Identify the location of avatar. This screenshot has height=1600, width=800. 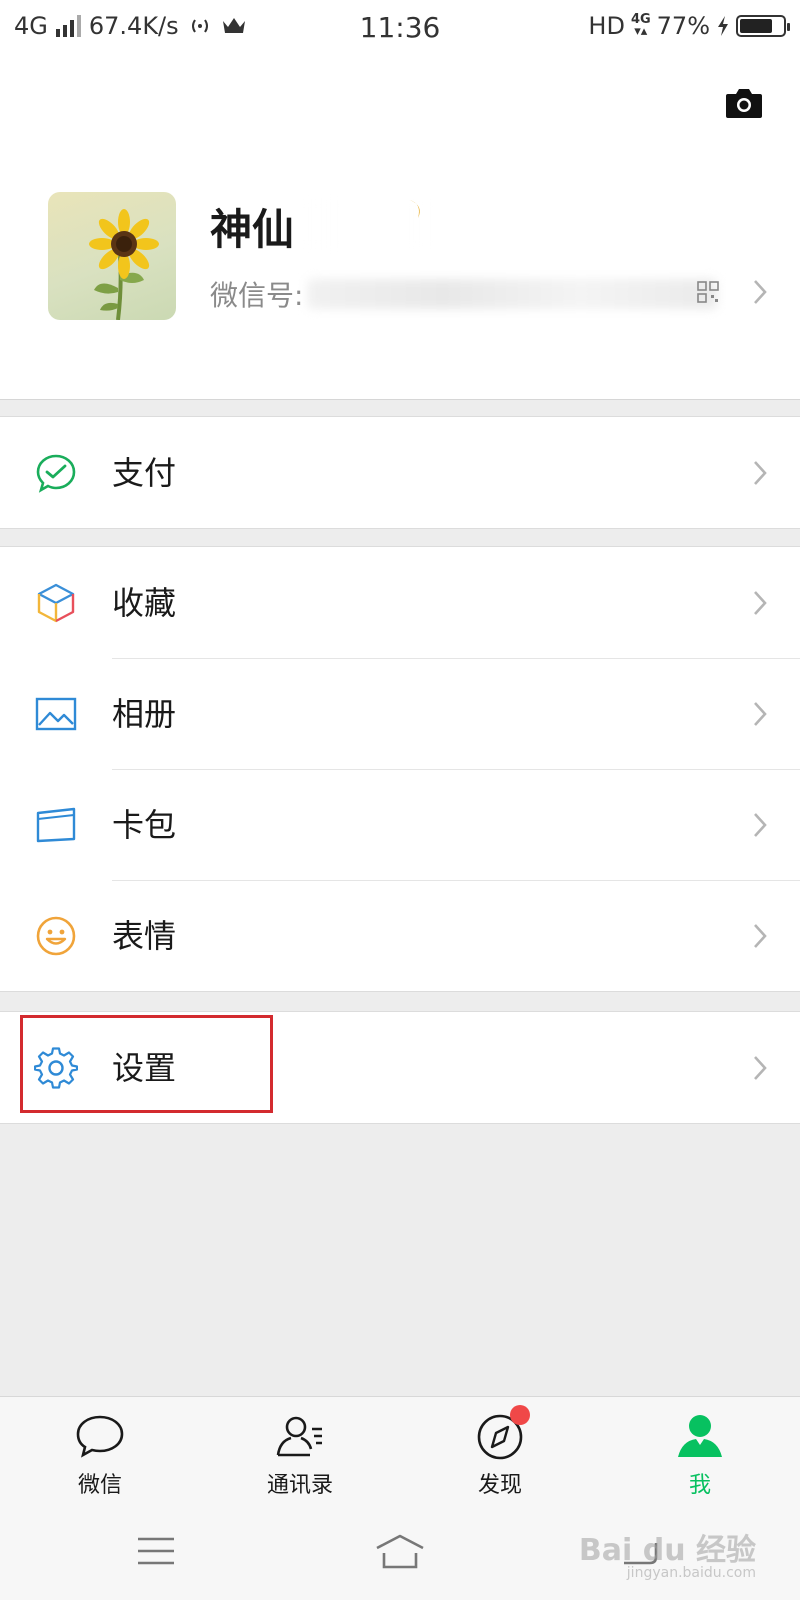
(112, 256).